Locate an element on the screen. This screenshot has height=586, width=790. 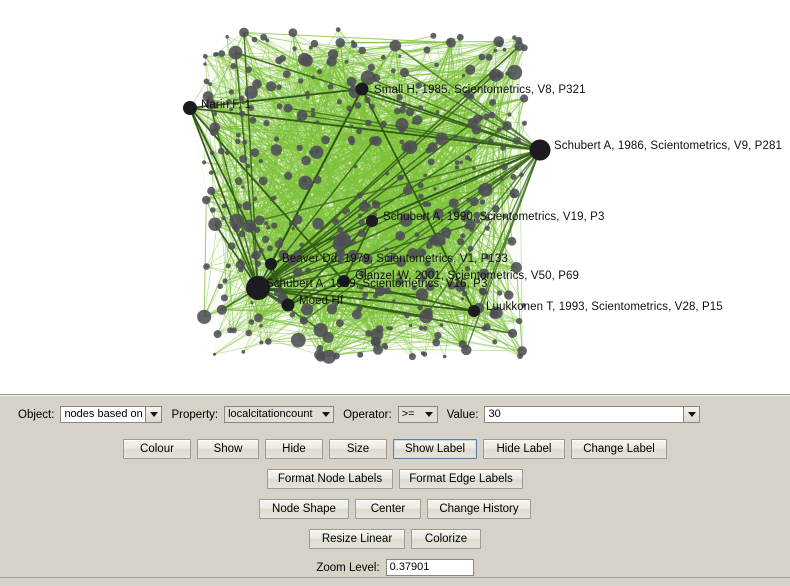
property-label: Property: is located at coordinates (195, 414).